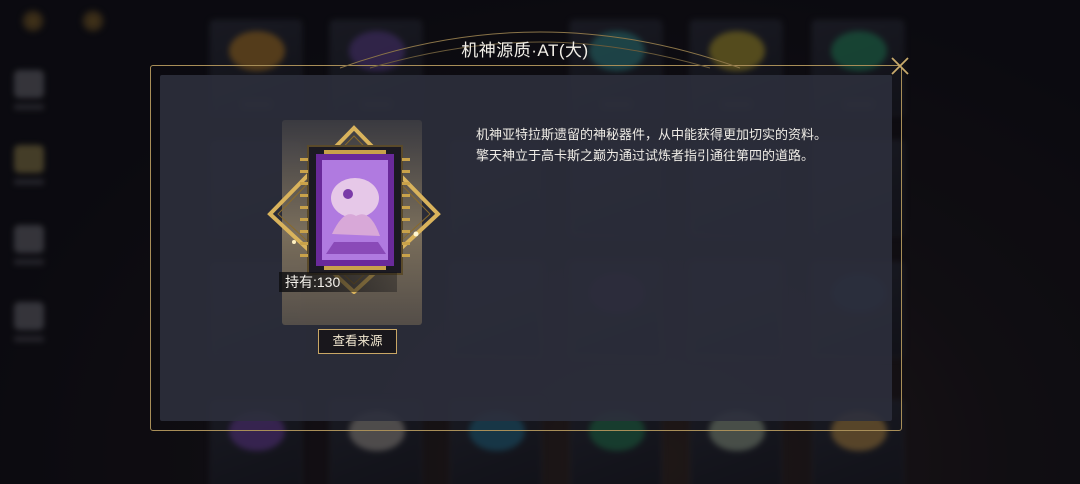 The height and width of the screenshot is (484, 1080). Describe the element at coordinates (338, 282) in the screenshot. I see `owned-count-label: 持有:130` at that location.